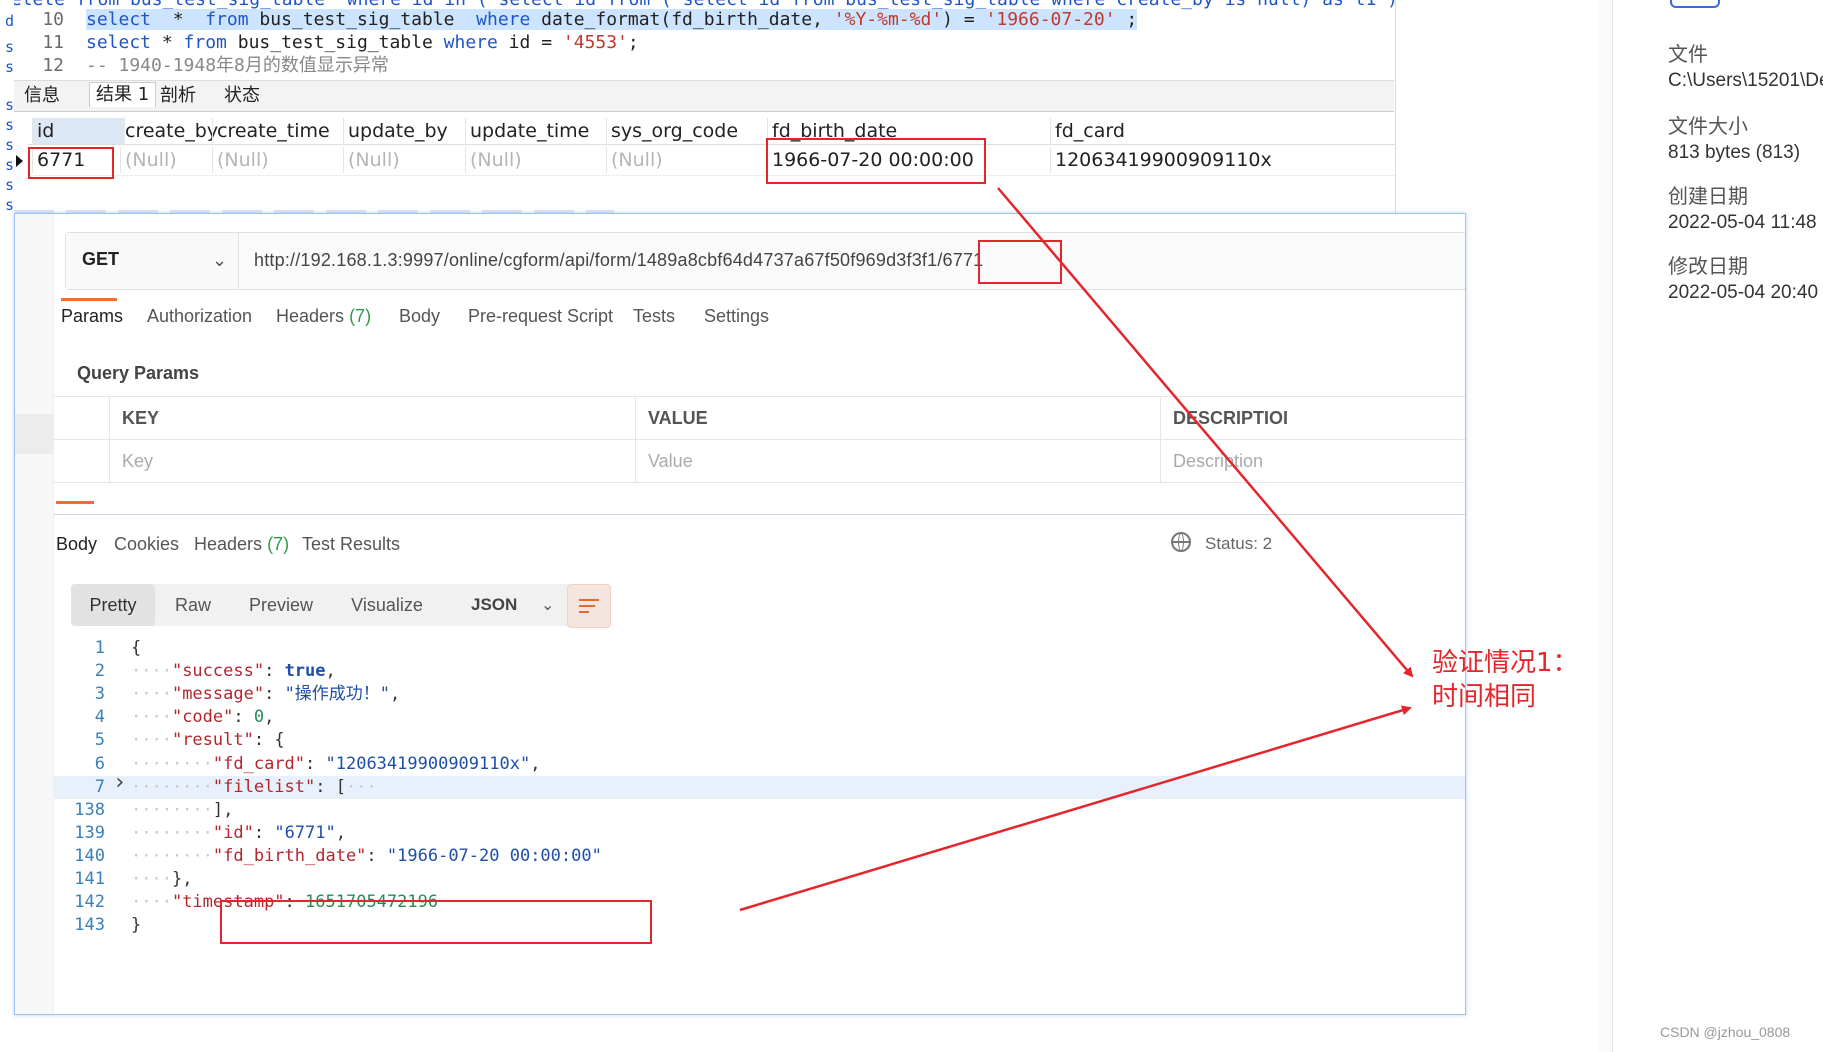 This screenshot has height=1052, width=1823. Describe the element at coordinates (152, 261) in the screenshot. I see `http-method-select: GET ⌄` at that location.